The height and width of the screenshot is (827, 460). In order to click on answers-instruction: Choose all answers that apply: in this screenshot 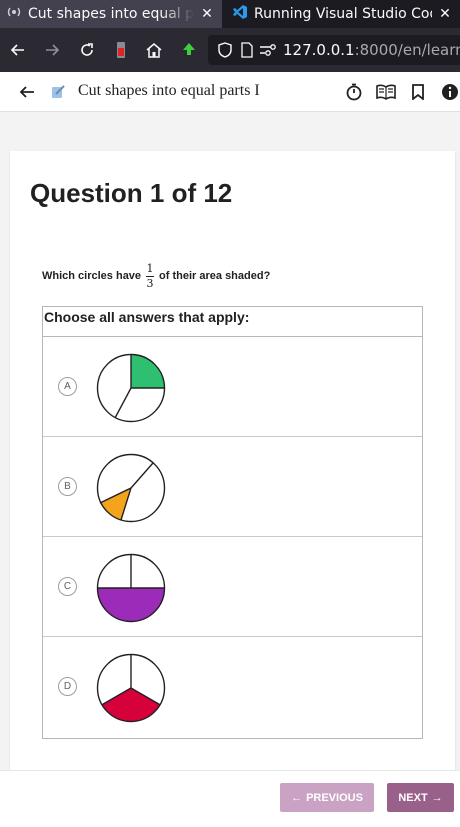, I will do `click(232, 322)`.